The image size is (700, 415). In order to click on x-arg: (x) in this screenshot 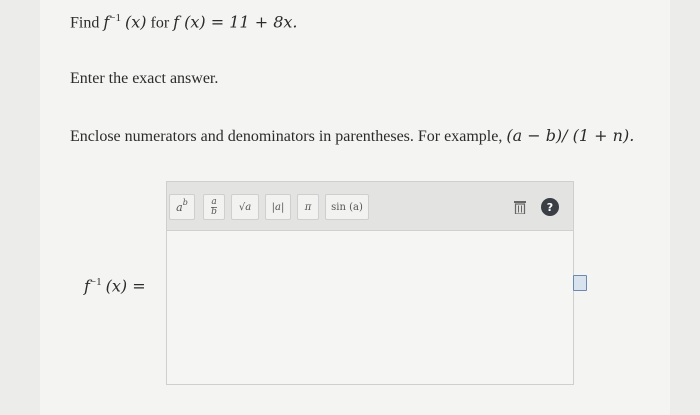, I will do `click(135, 22)`.